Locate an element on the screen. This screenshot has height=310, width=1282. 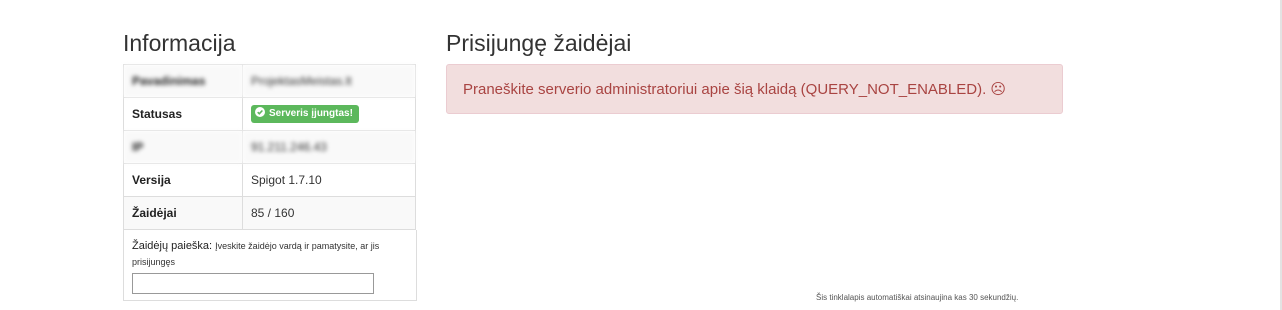
ip-value: 91.211.246.43 is located at coordinates (329, 147).